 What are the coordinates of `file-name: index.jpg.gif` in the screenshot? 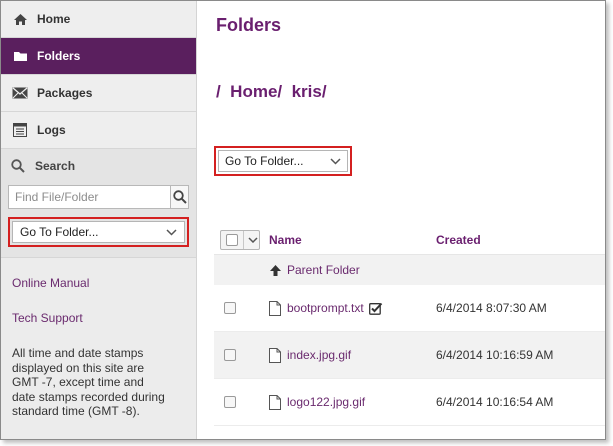 It's located at (319, 355).